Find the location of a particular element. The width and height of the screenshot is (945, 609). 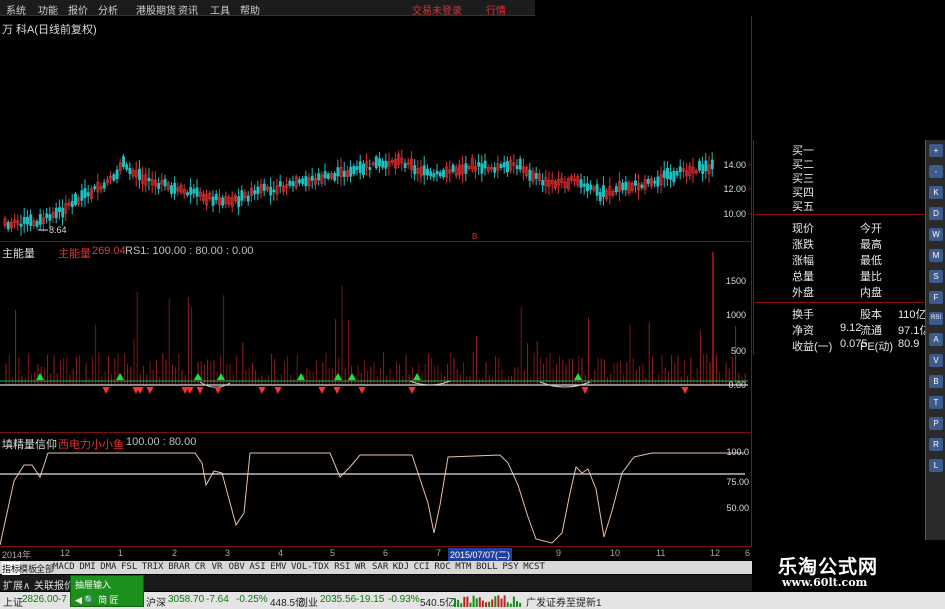

indicator-tab-dmi: DMI is located at coordinates (87, 567).